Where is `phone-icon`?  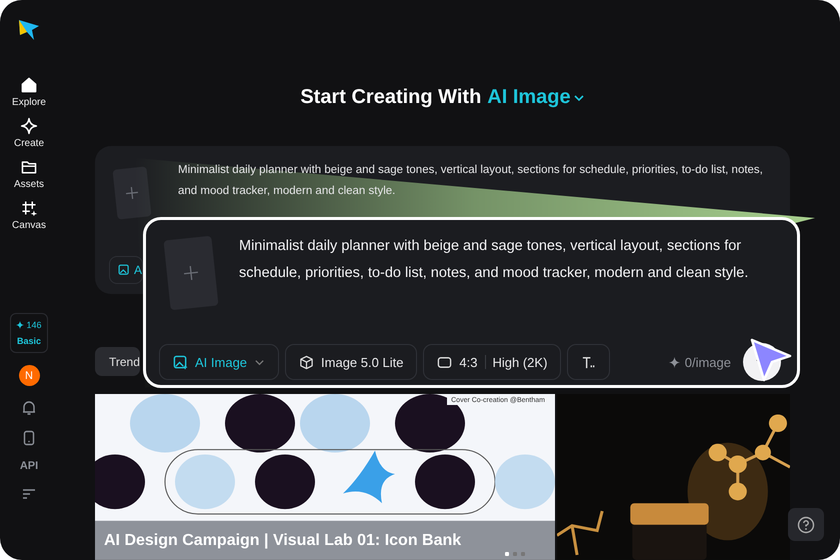 phone-icon is located at coordinates (29, 438).